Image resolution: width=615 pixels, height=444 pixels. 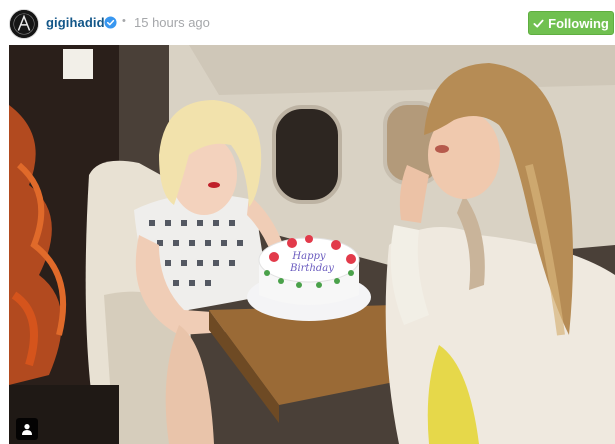 What do you see at coordinates (172, 22) in the screenshot?
I see `post-timestamp: 15 hours ago` at bounding box center [172, 22].